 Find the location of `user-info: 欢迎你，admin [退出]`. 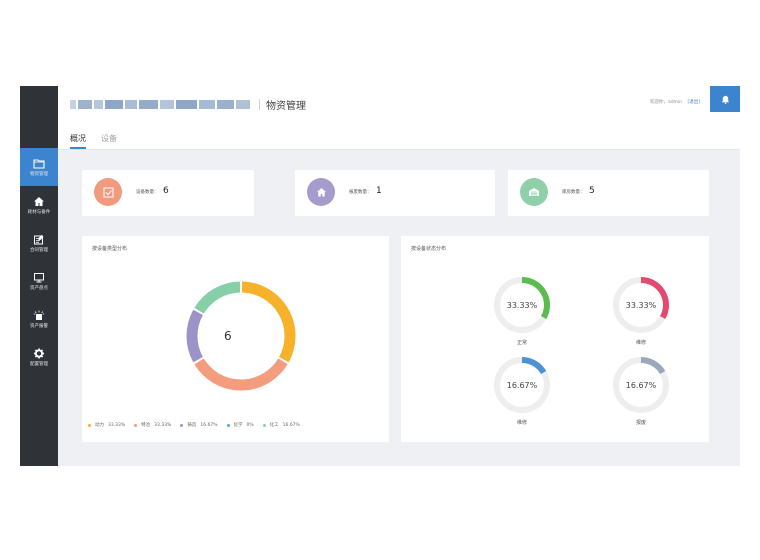

user-info: 欢迎你，admin [退出] is located at coordinates (675, 102).